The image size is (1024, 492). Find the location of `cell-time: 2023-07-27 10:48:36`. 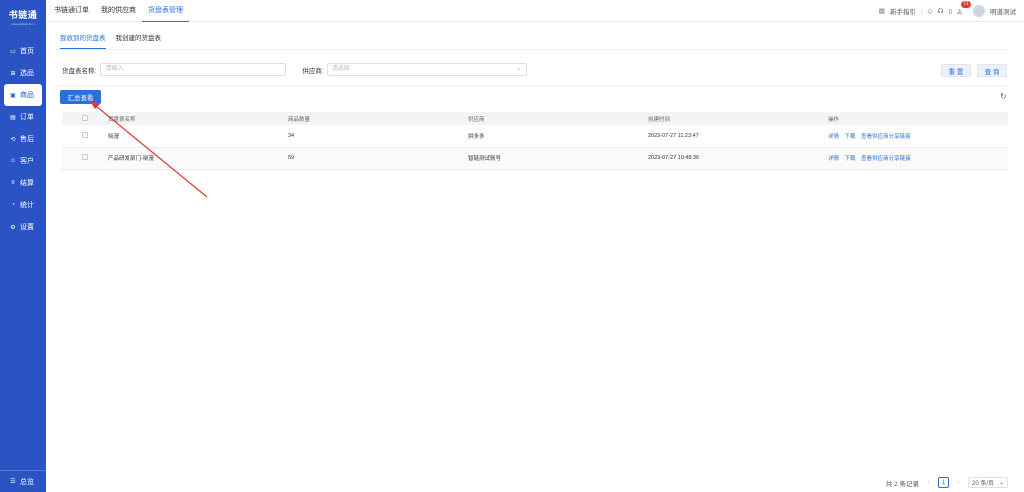

cell-time: 2023-07-27 10:48:36 is located at coordinates (738, 158).